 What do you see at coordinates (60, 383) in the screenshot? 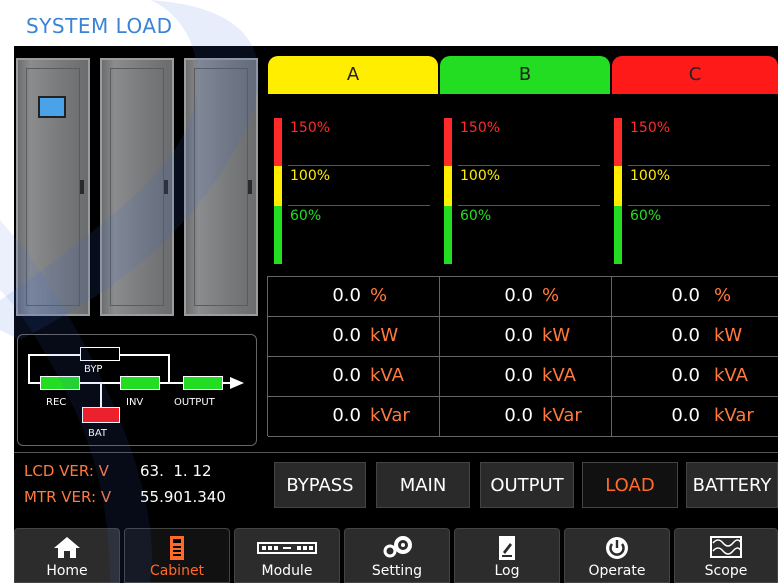
I see `rectifier-block` at bounding box center [60, 383].